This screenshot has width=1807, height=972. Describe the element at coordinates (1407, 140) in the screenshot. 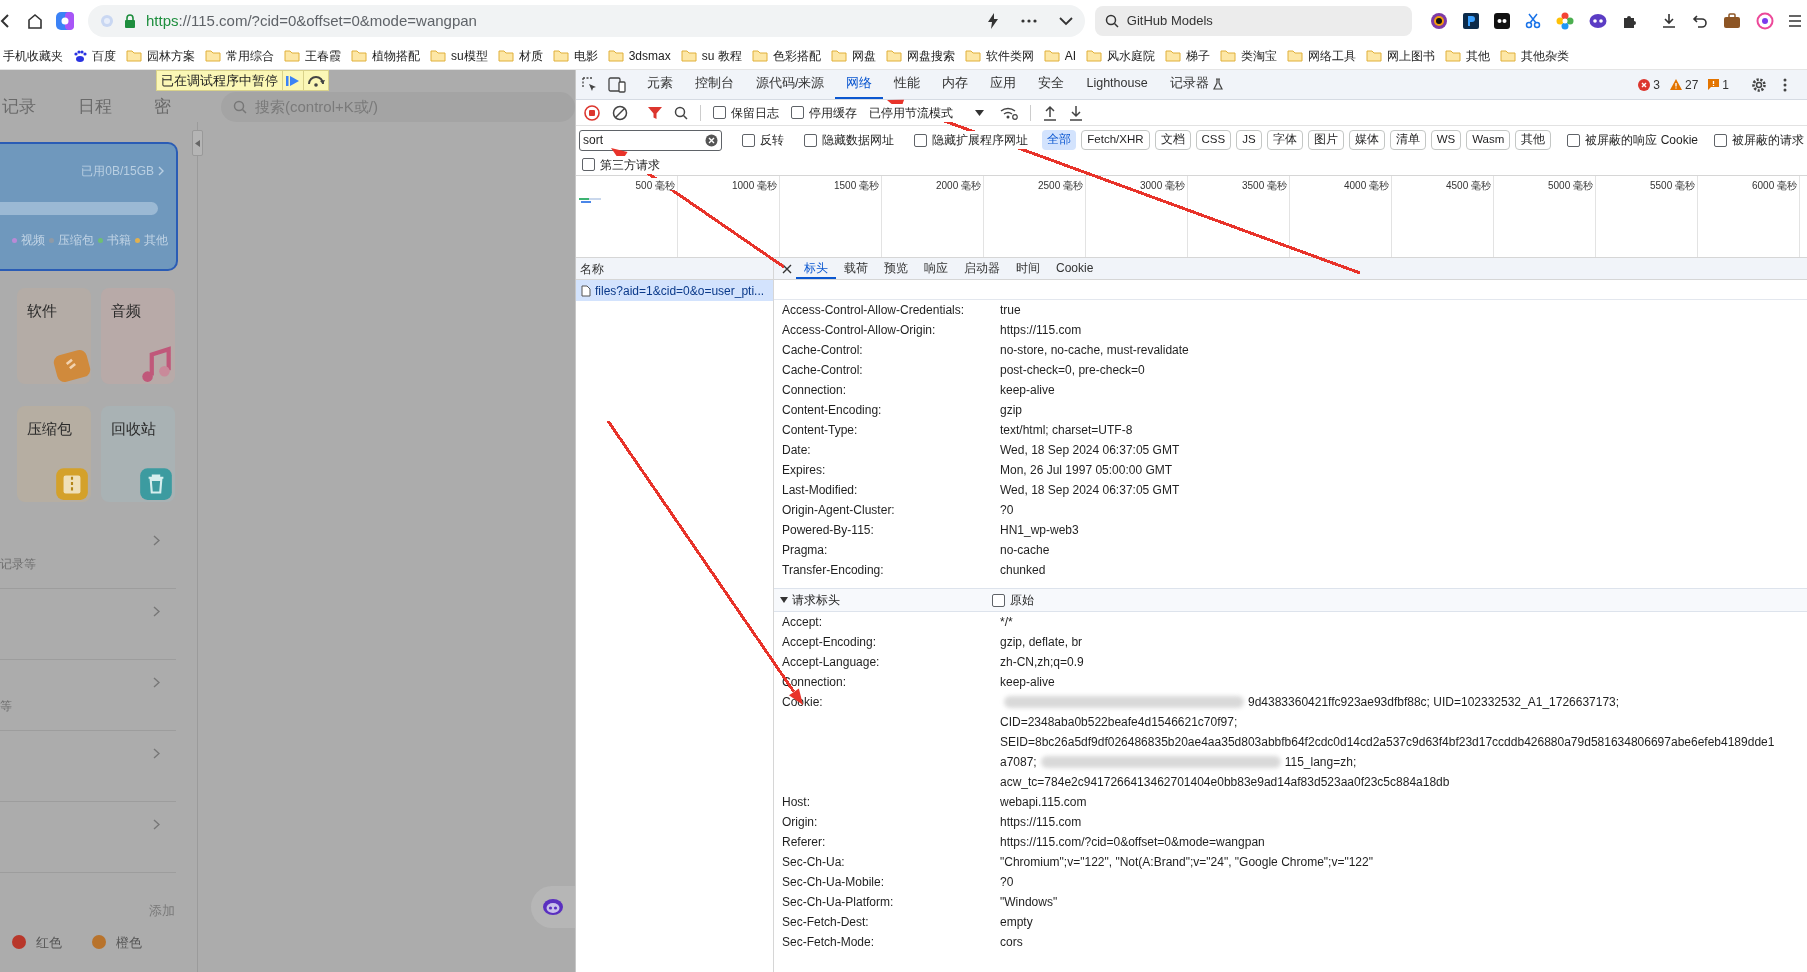

I see `type-filter-button: 清单` at that location.